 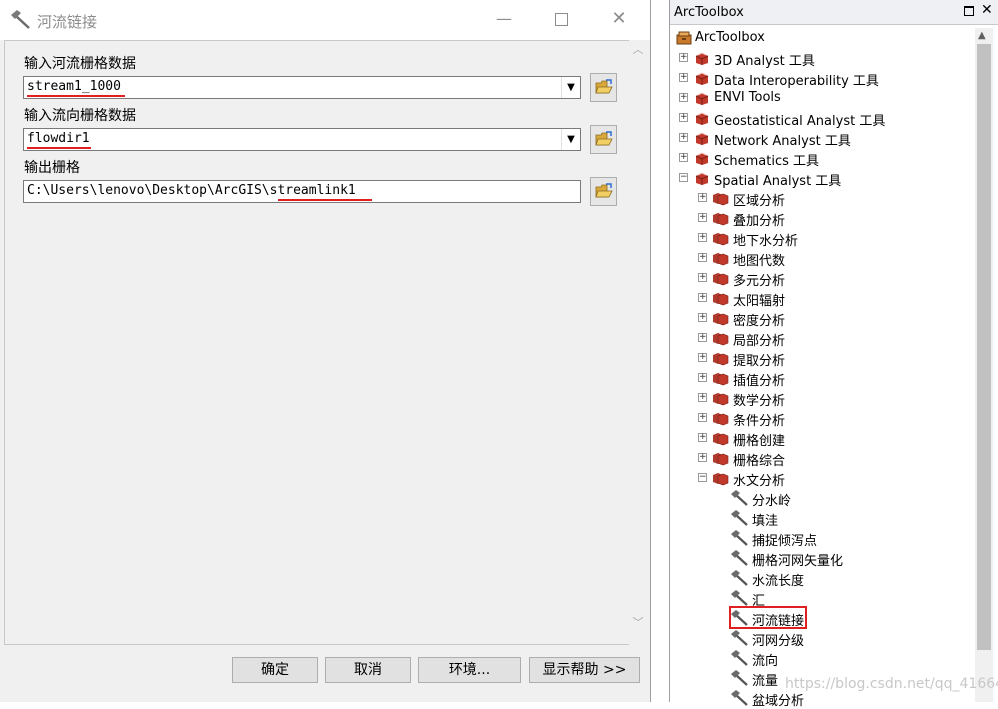 I want to click on tree-toolbox-item: + 3D Analyst 工具, so click(x=820, y=58).